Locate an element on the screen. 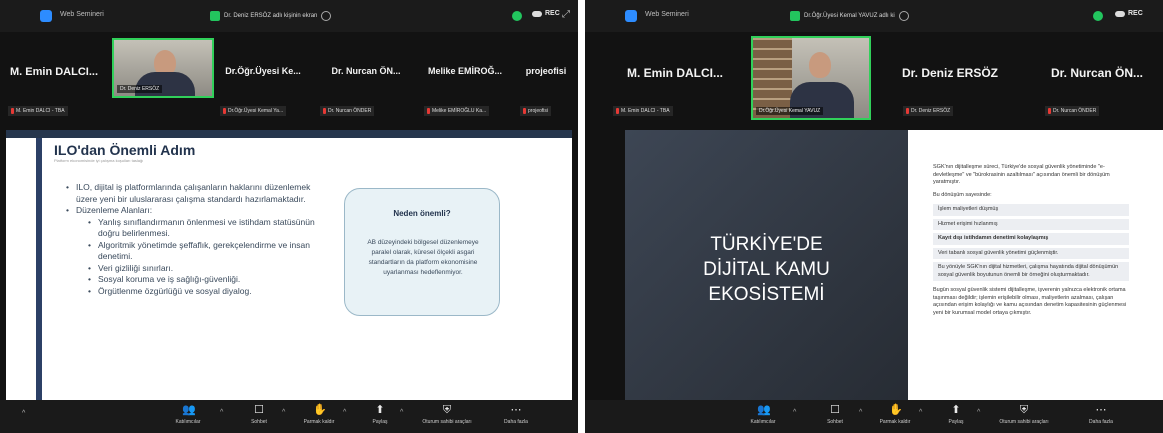 The image size is (1163, 433). bullet-item: Örgütlenme özgürlüğü ve sosyal diyalog. is located at coordinates (198, 292).